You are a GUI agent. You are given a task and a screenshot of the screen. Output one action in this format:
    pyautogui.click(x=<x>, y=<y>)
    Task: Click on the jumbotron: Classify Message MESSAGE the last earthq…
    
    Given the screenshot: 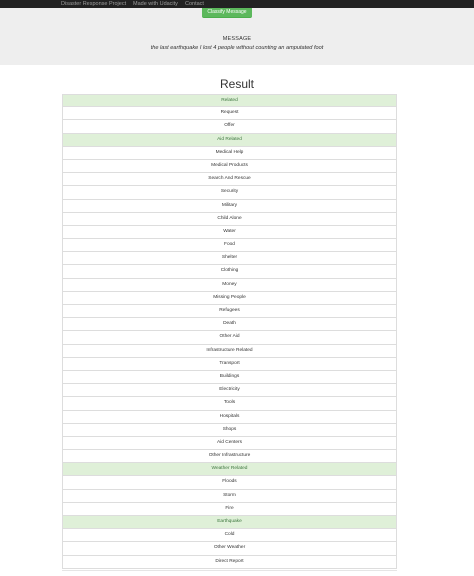 What is the action you would take?
    pyautogui.click(x=237, y=36)
    